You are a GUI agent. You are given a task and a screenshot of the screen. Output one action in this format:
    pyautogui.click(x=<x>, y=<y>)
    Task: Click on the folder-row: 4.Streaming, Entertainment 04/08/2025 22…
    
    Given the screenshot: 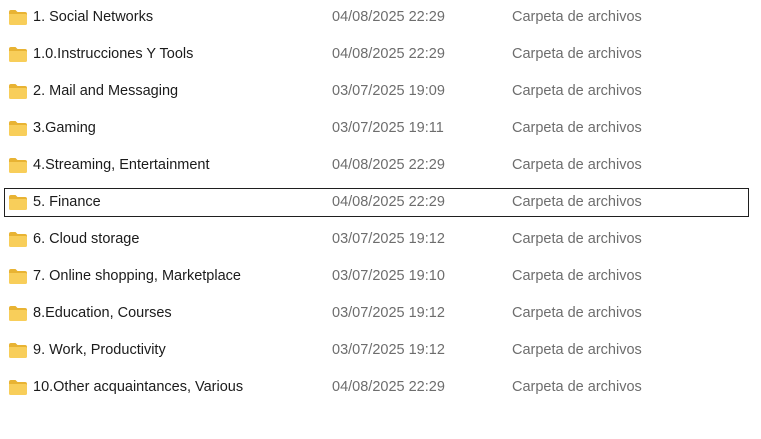 What is the action you would take?
    pyautogui.click(x=376, y=165)
    